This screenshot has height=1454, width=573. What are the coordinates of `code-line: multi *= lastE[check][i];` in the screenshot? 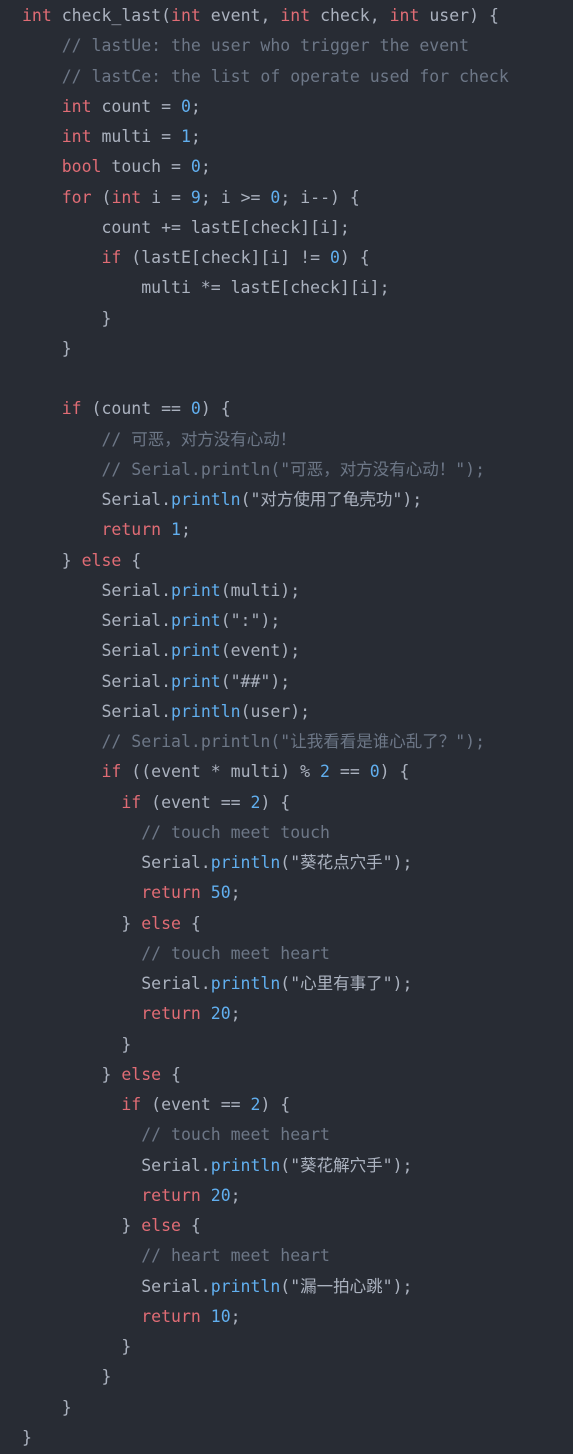 It's located at (265, 288).